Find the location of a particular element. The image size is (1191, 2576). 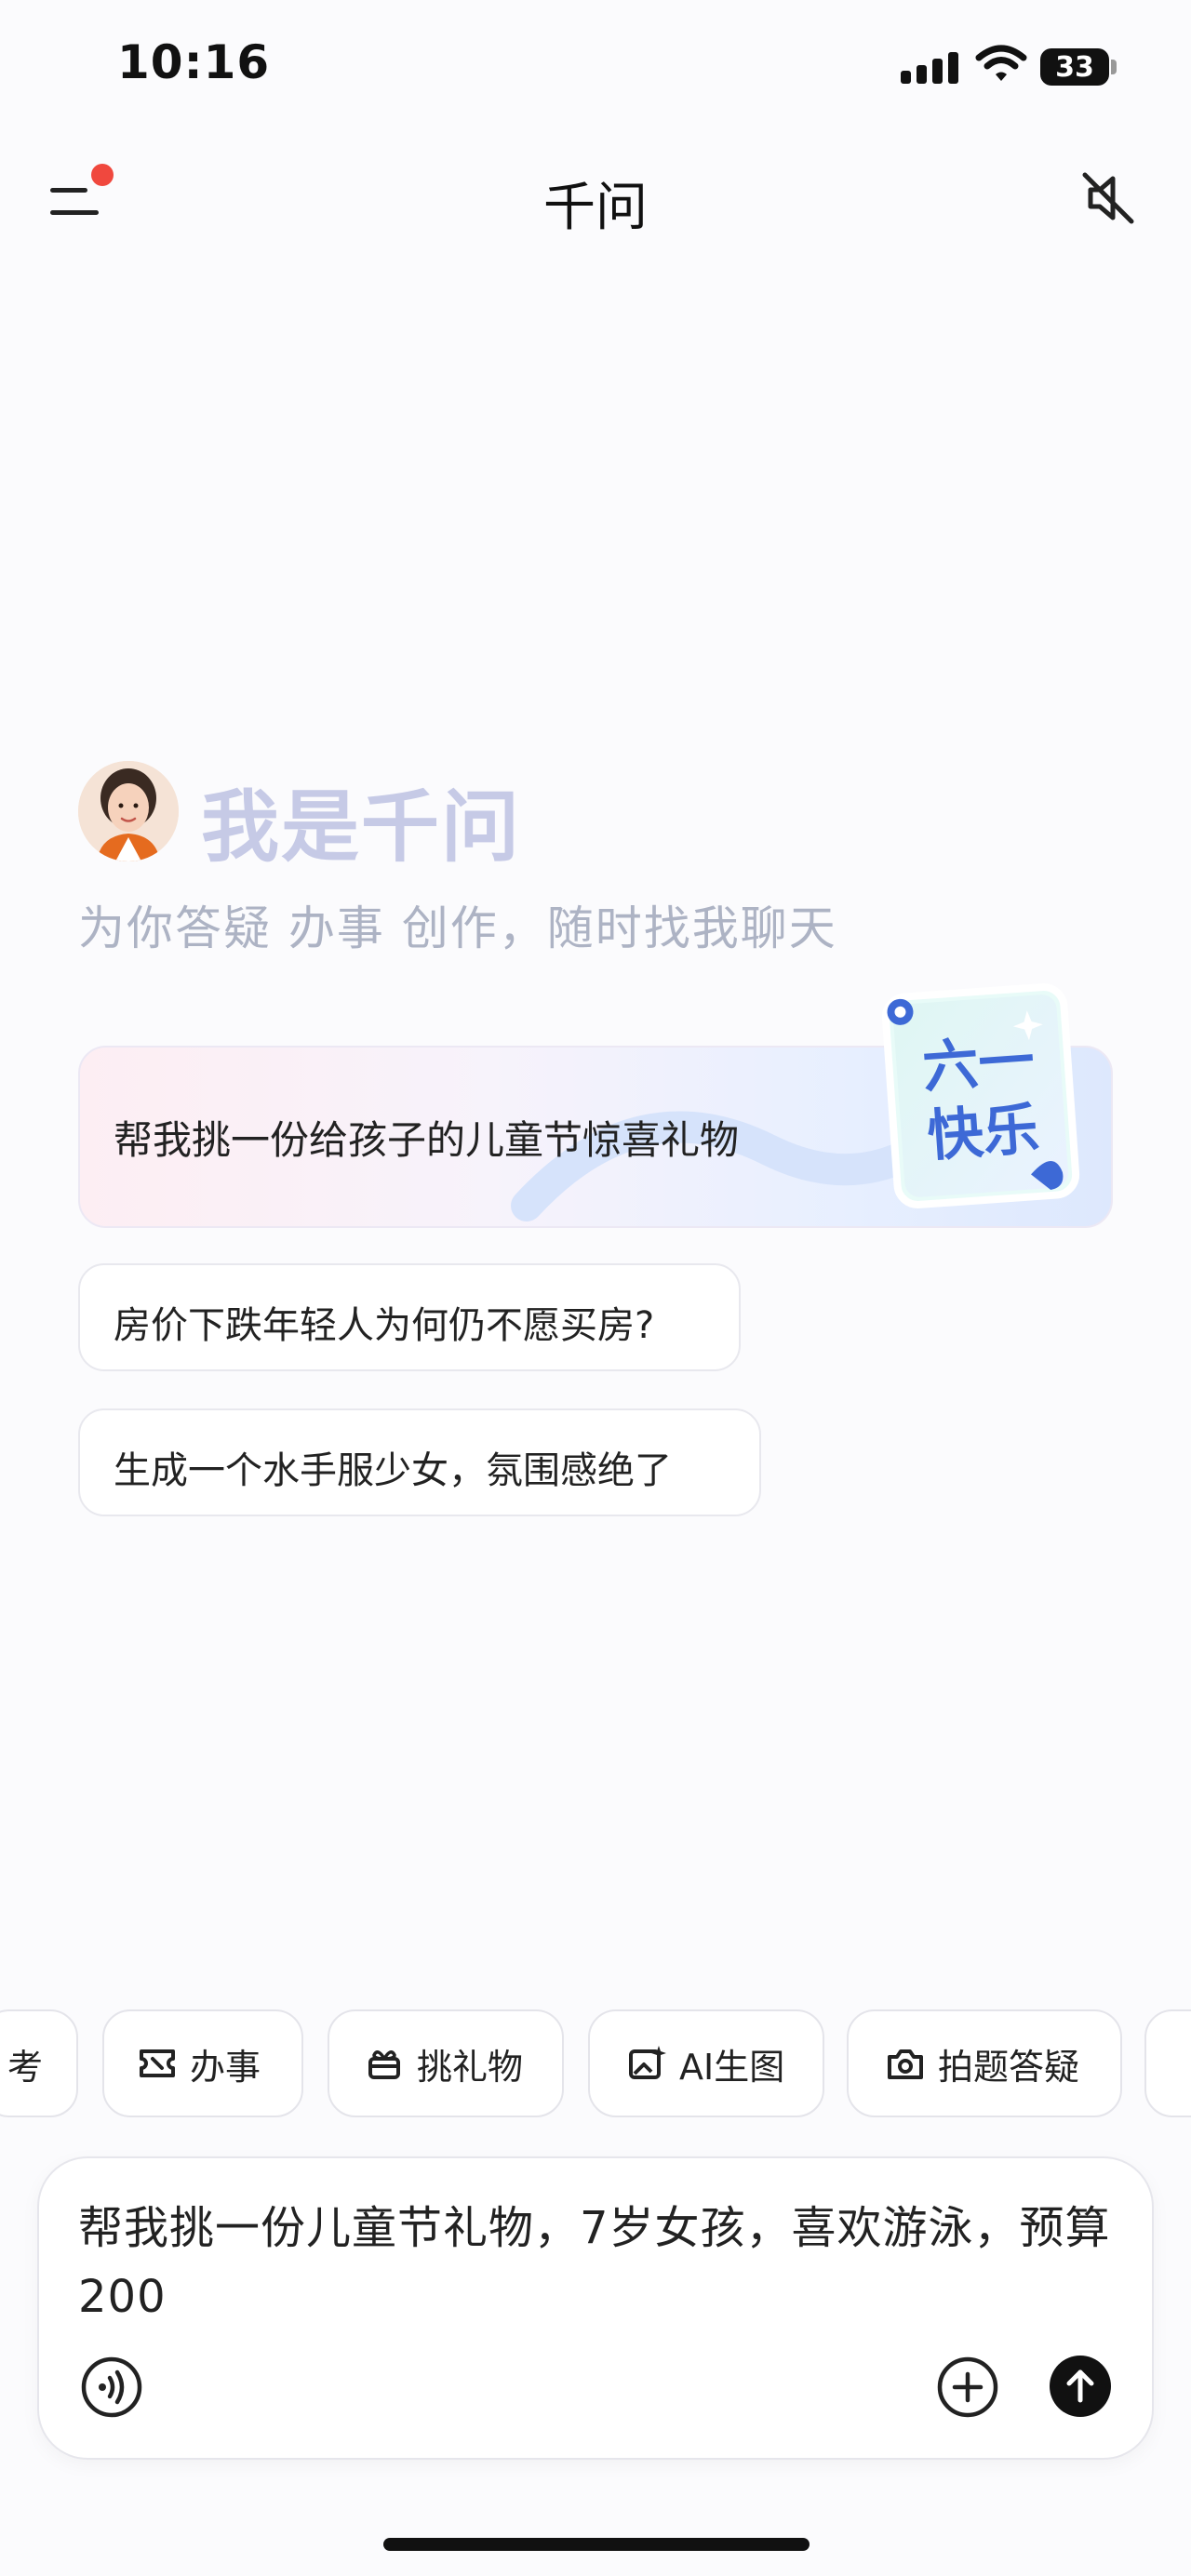

chip-gift: 挑礼物 is located at coordinates (446, 2063).